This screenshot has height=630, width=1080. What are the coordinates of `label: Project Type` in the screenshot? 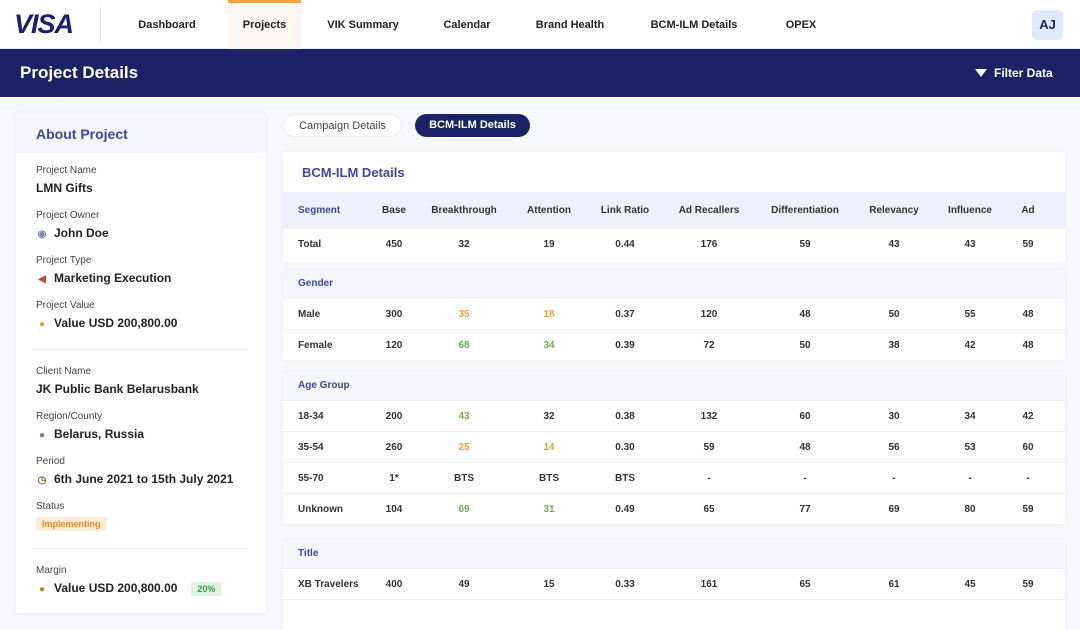 It's located at (64, 260).